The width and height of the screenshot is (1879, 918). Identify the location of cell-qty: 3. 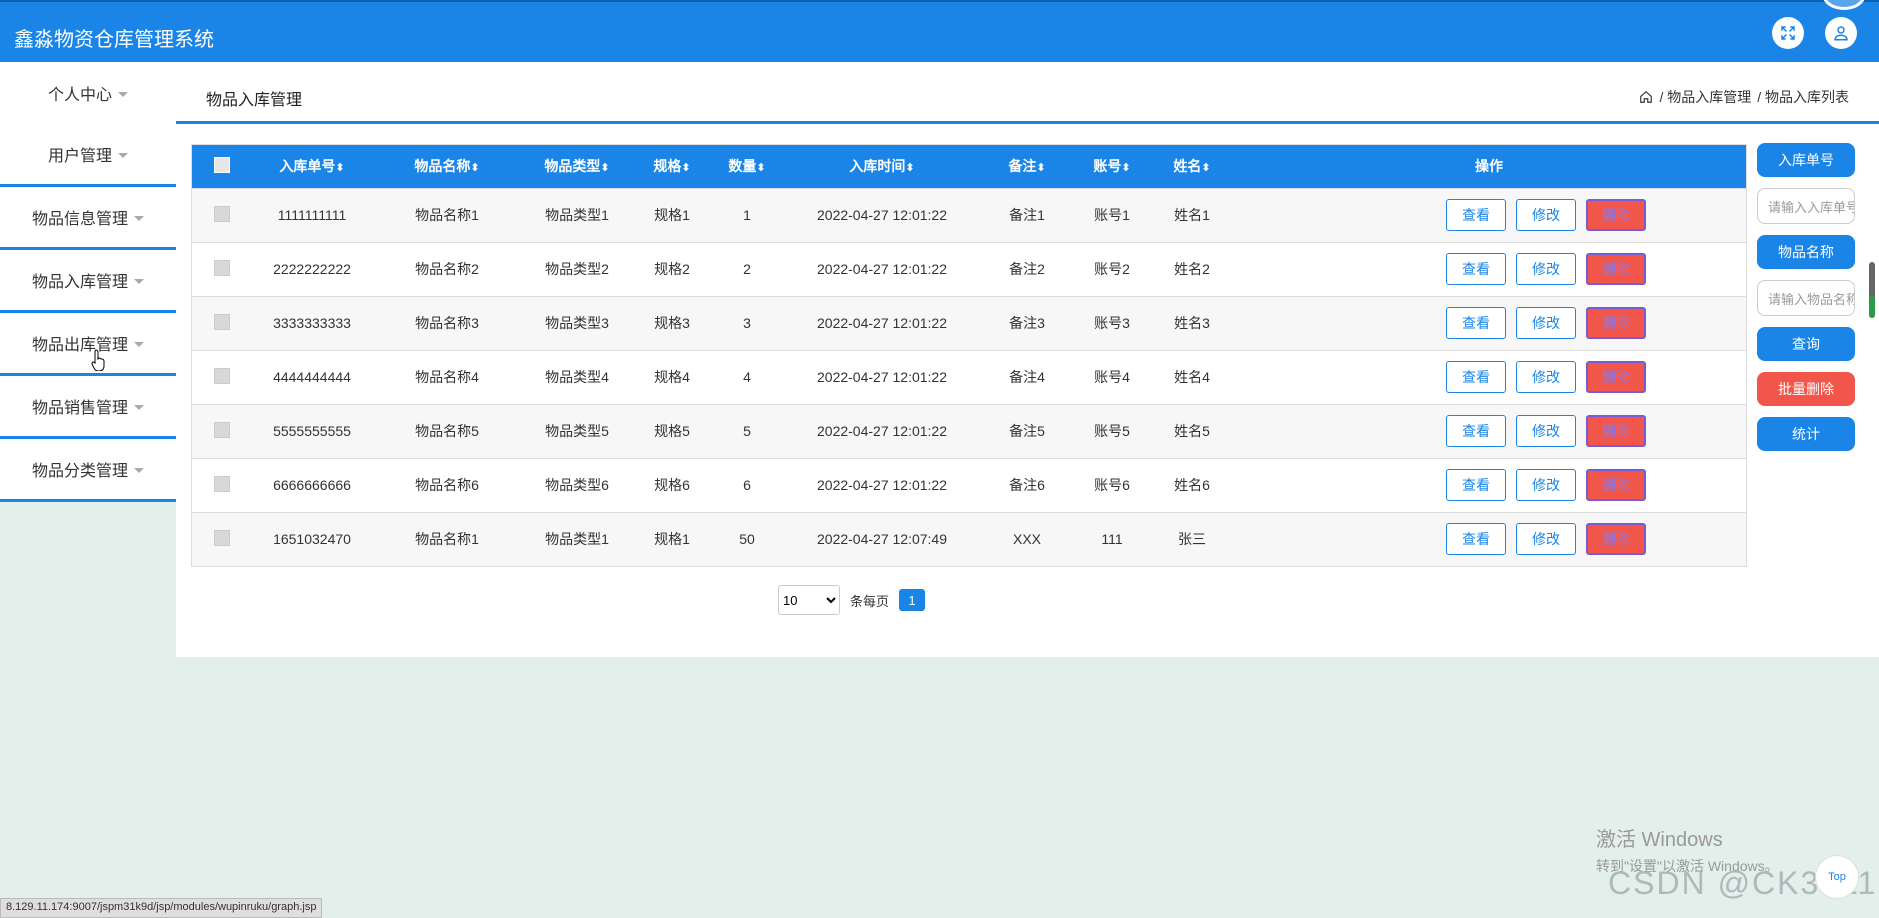
(747, 323).